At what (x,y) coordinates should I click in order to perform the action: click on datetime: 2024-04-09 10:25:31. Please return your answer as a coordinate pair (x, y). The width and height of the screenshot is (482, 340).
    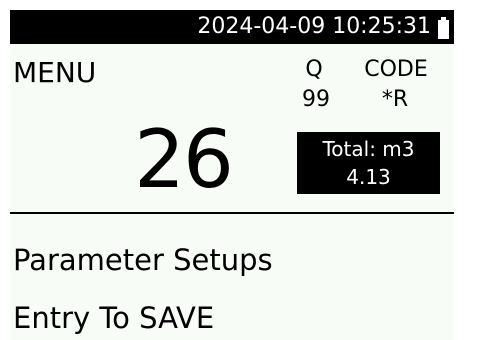
    Looking at the image, I should click on (314, 26).